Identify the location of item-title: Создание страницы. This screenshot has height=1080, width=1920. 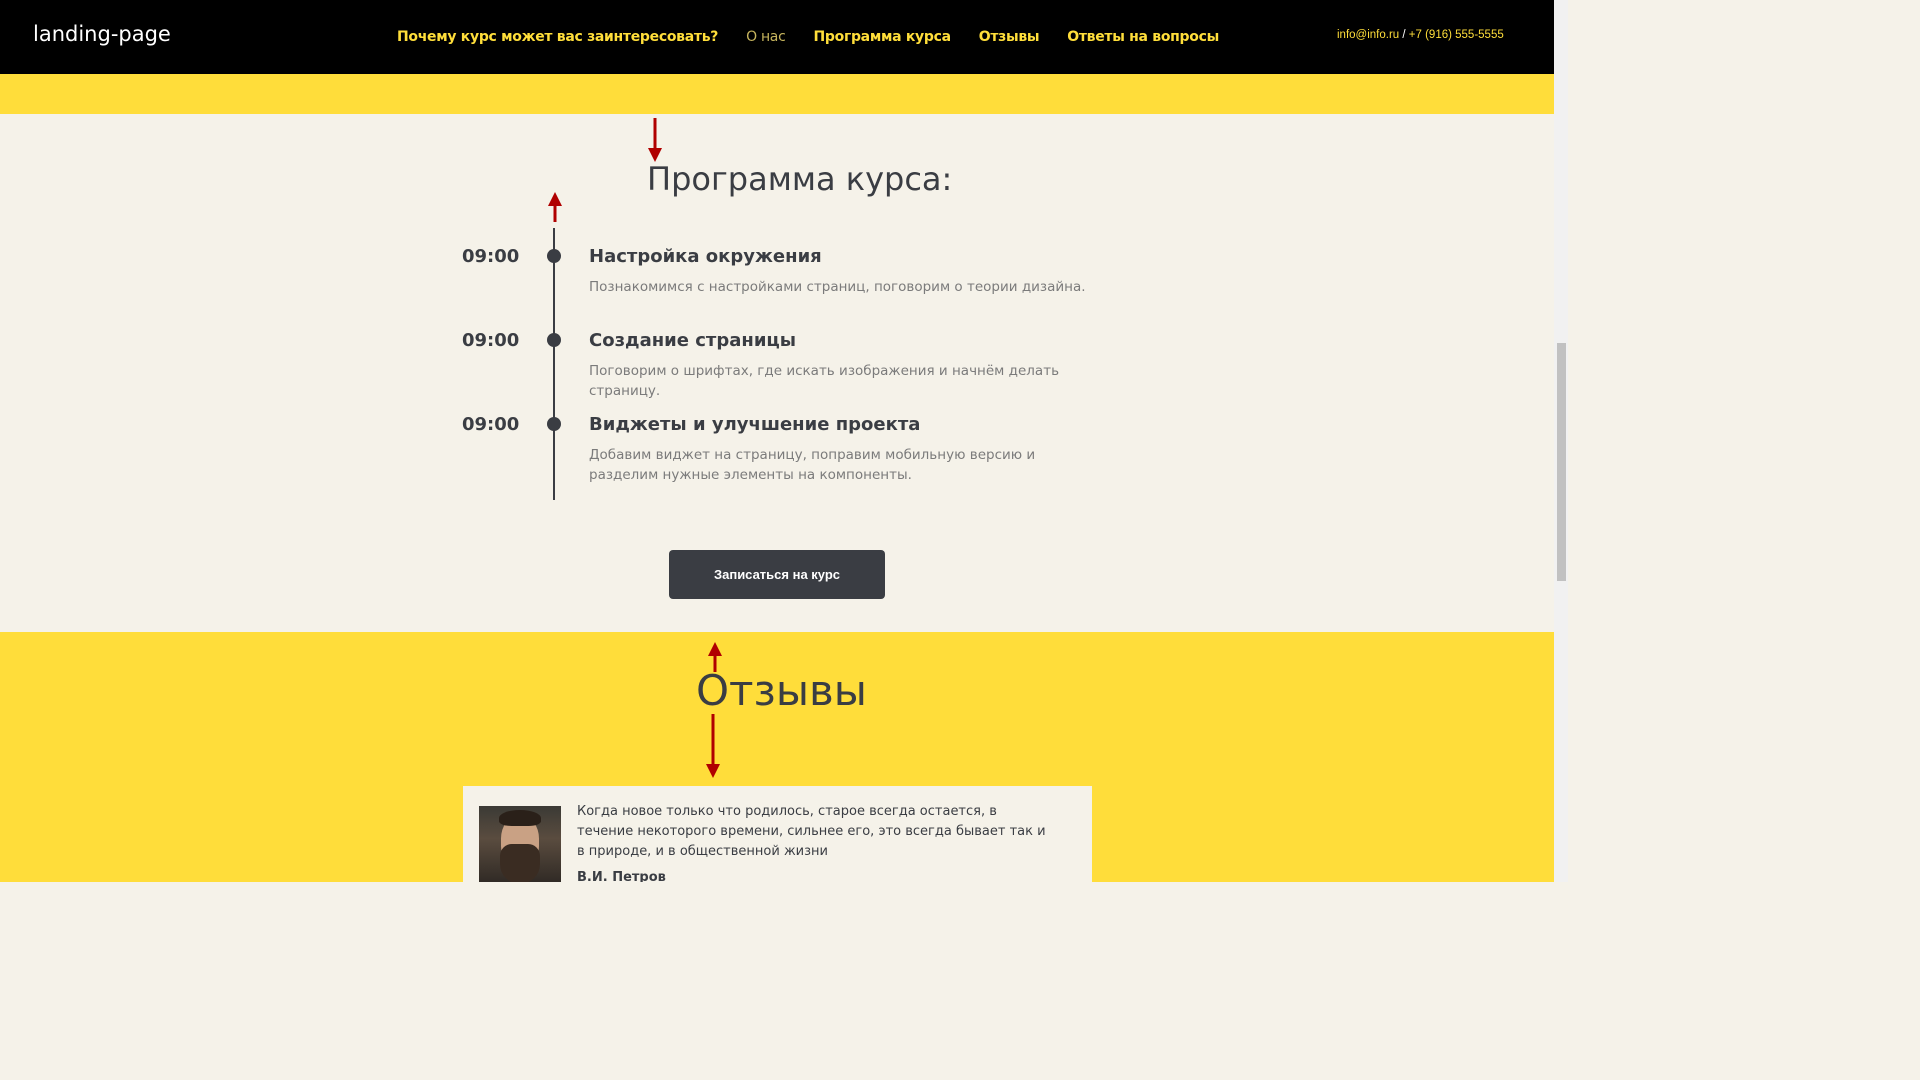
(693, 340).